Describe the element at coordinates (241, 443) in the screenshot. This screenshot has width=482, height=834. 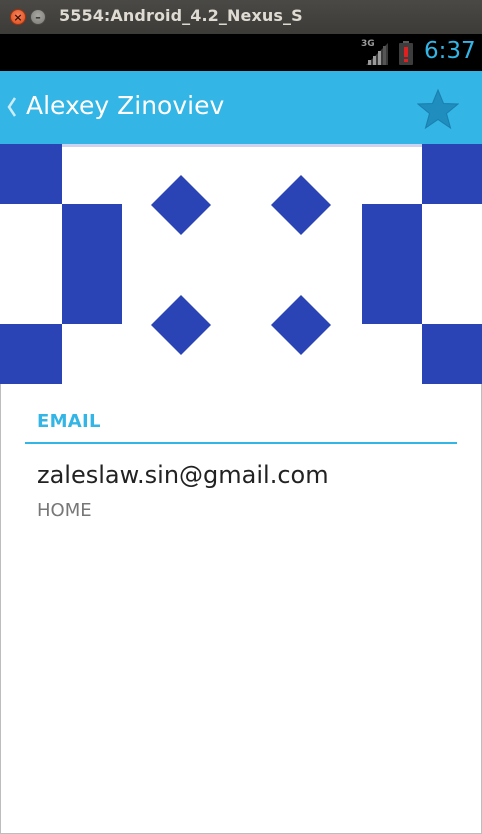
I see `section-divider` at that location.